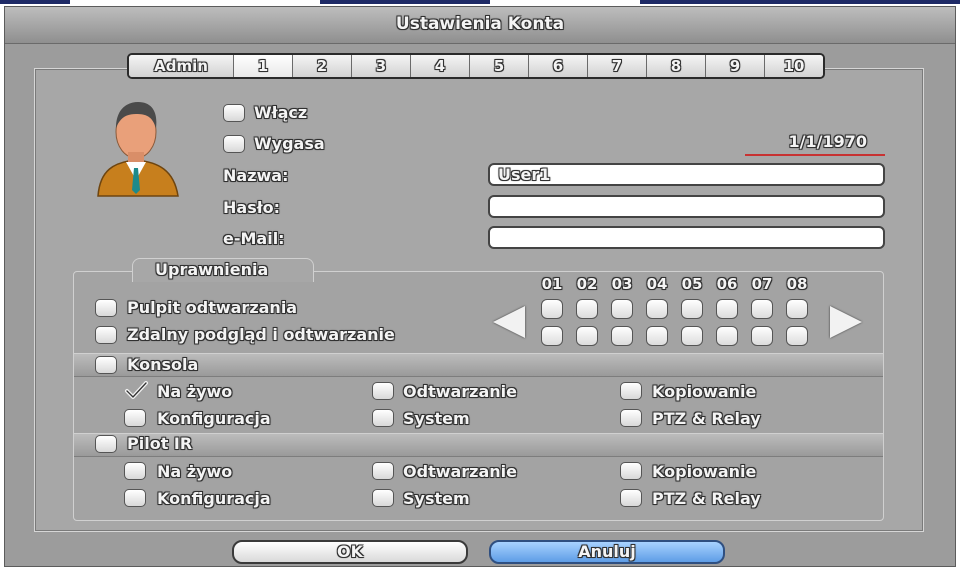  I want to click on channel-header: 02, so click(587, 284).